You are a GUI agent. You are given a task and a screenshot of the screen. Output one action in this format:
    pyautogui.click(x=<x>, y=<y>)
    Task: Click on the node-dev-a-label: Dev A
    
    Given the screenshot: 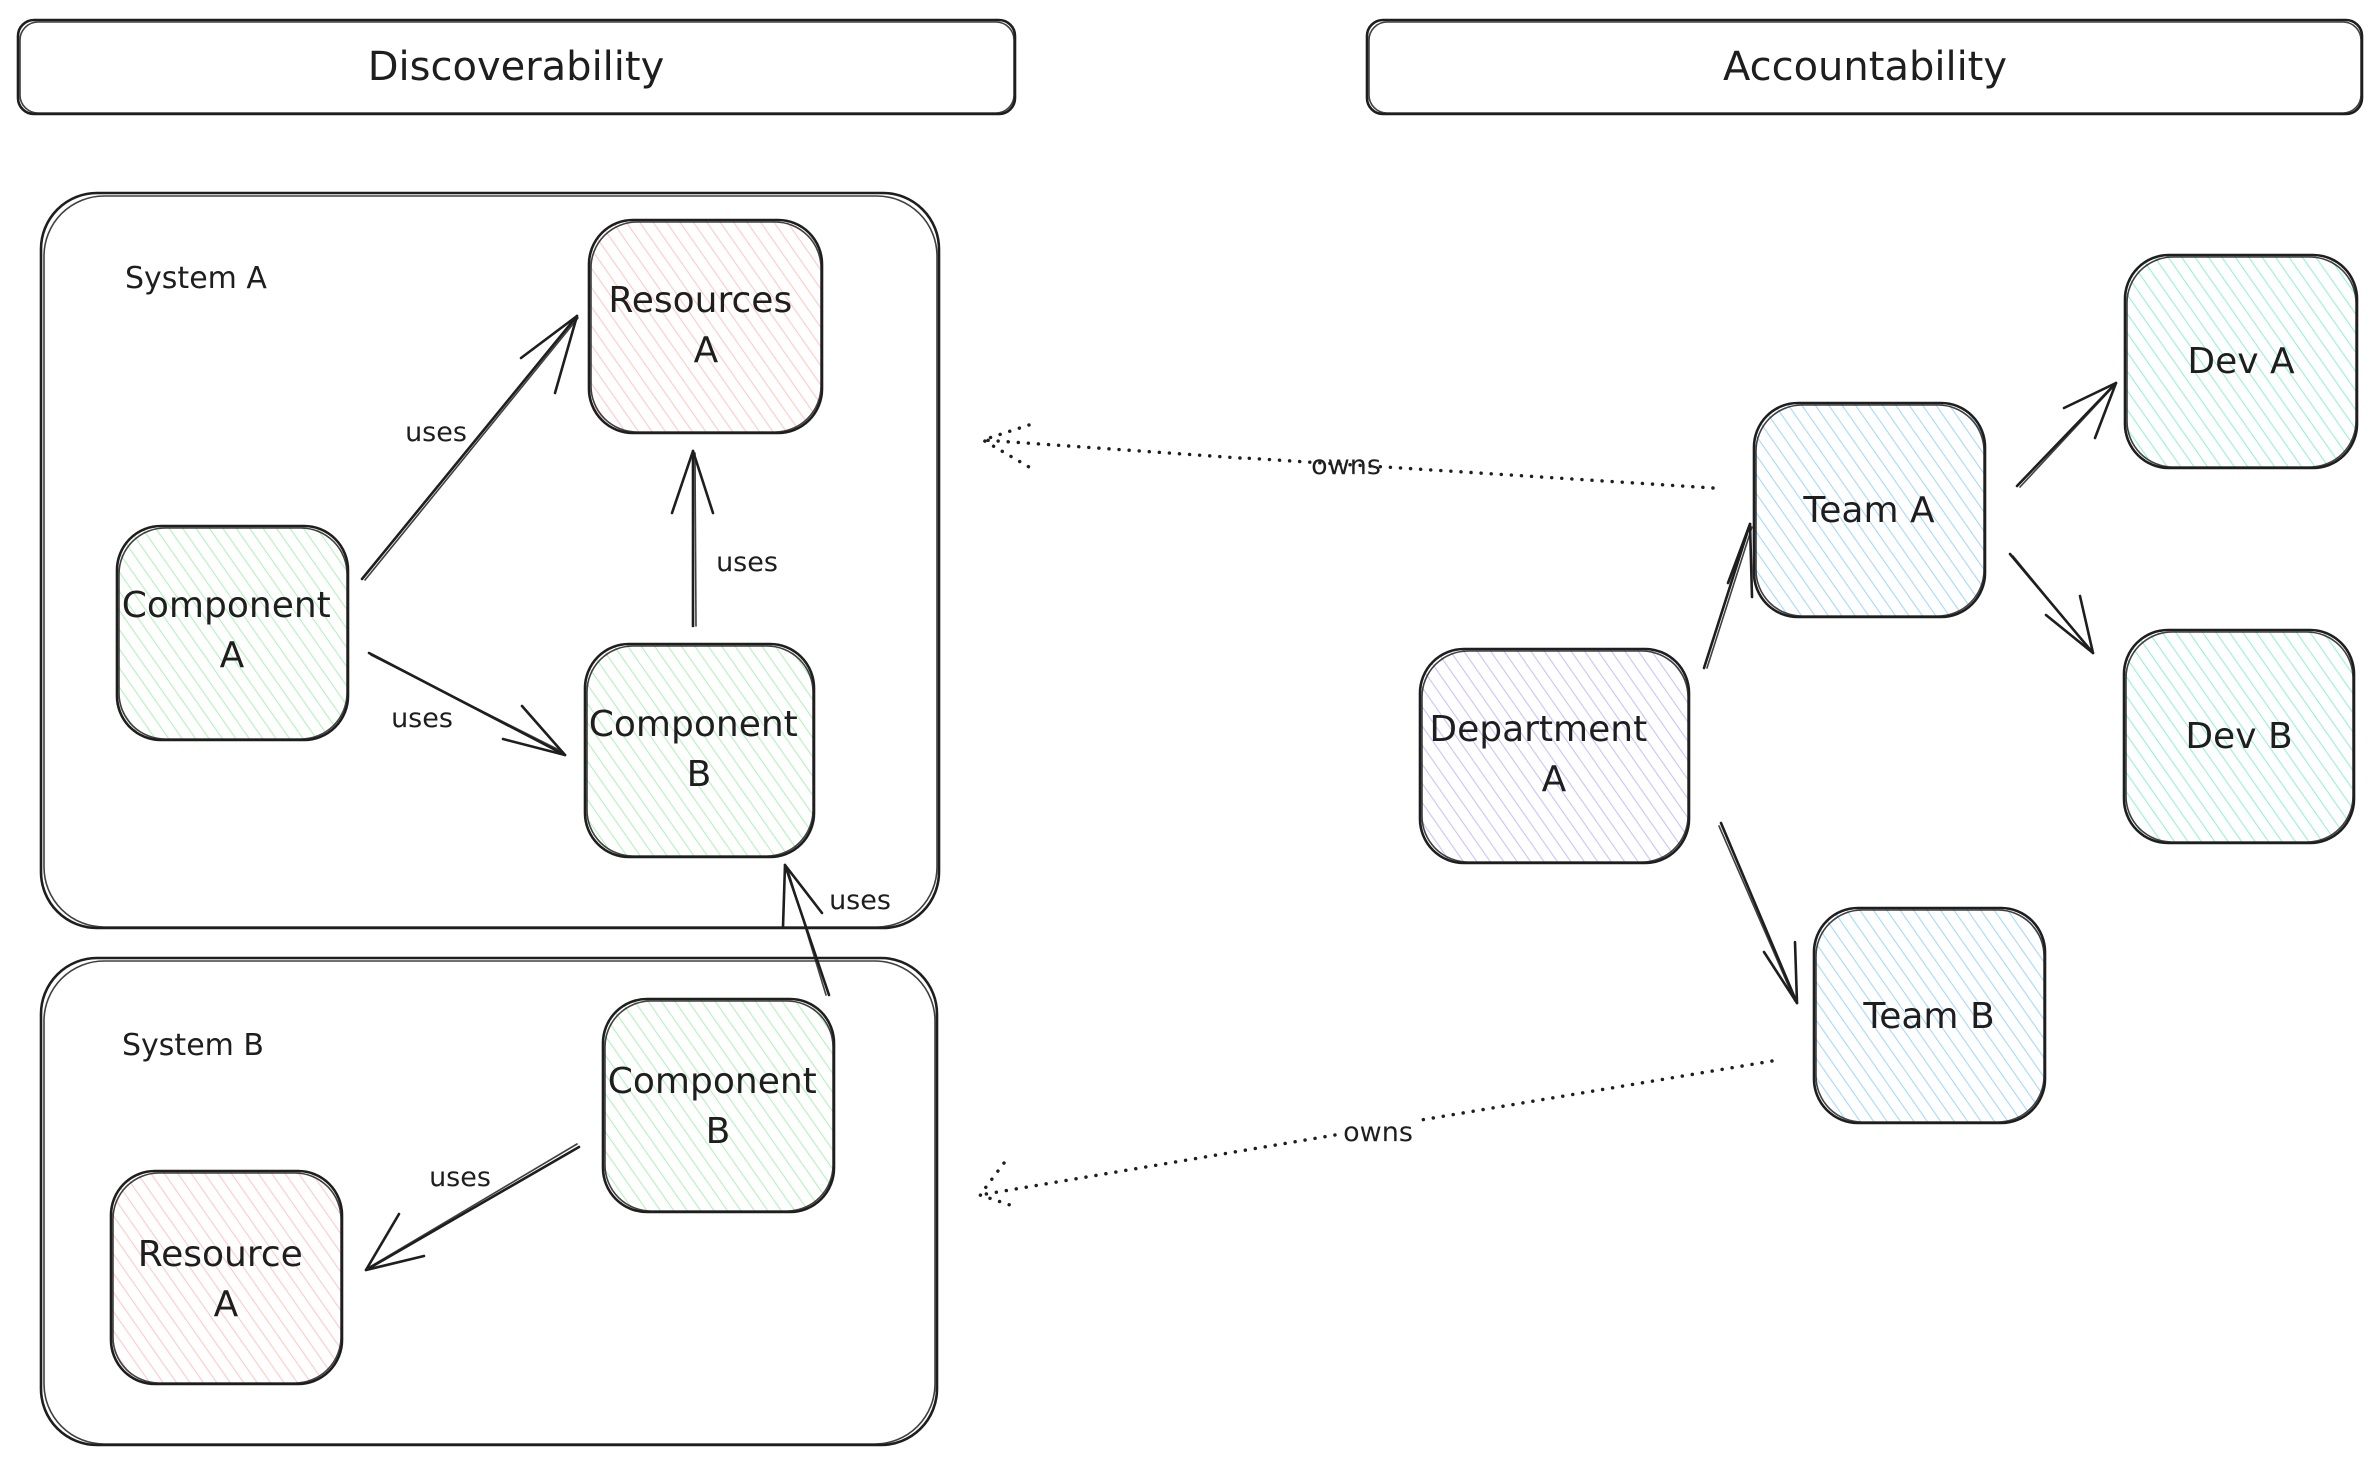 What is the action you would take?
    pyautogui.click(x=2241, y=361)
    